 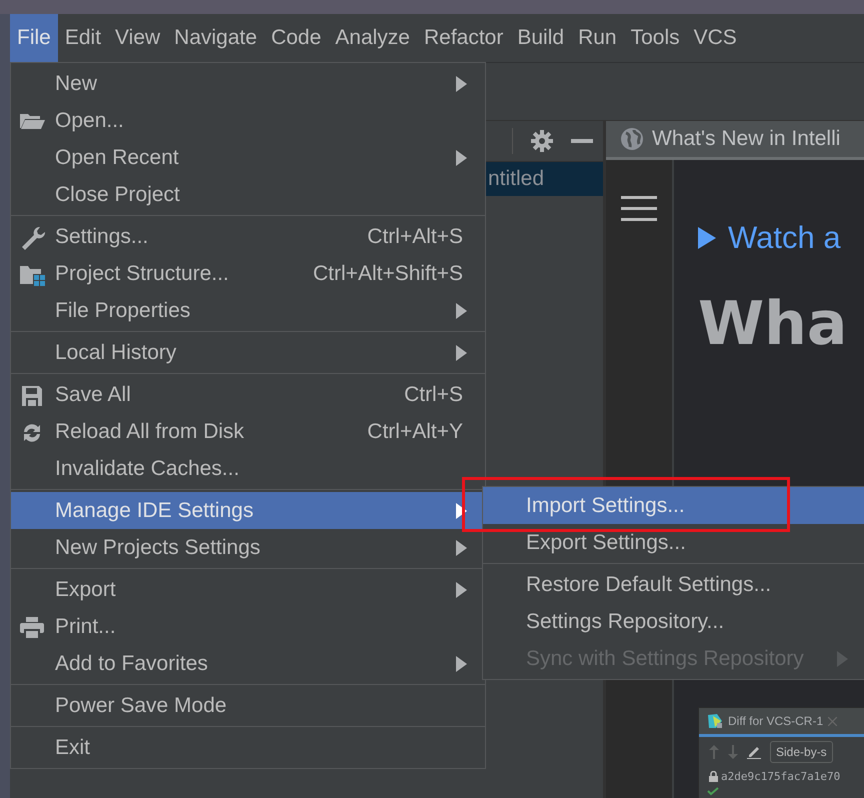 I want to click on menu-item-label: Add to Favorites, so click(x=132, y=664).